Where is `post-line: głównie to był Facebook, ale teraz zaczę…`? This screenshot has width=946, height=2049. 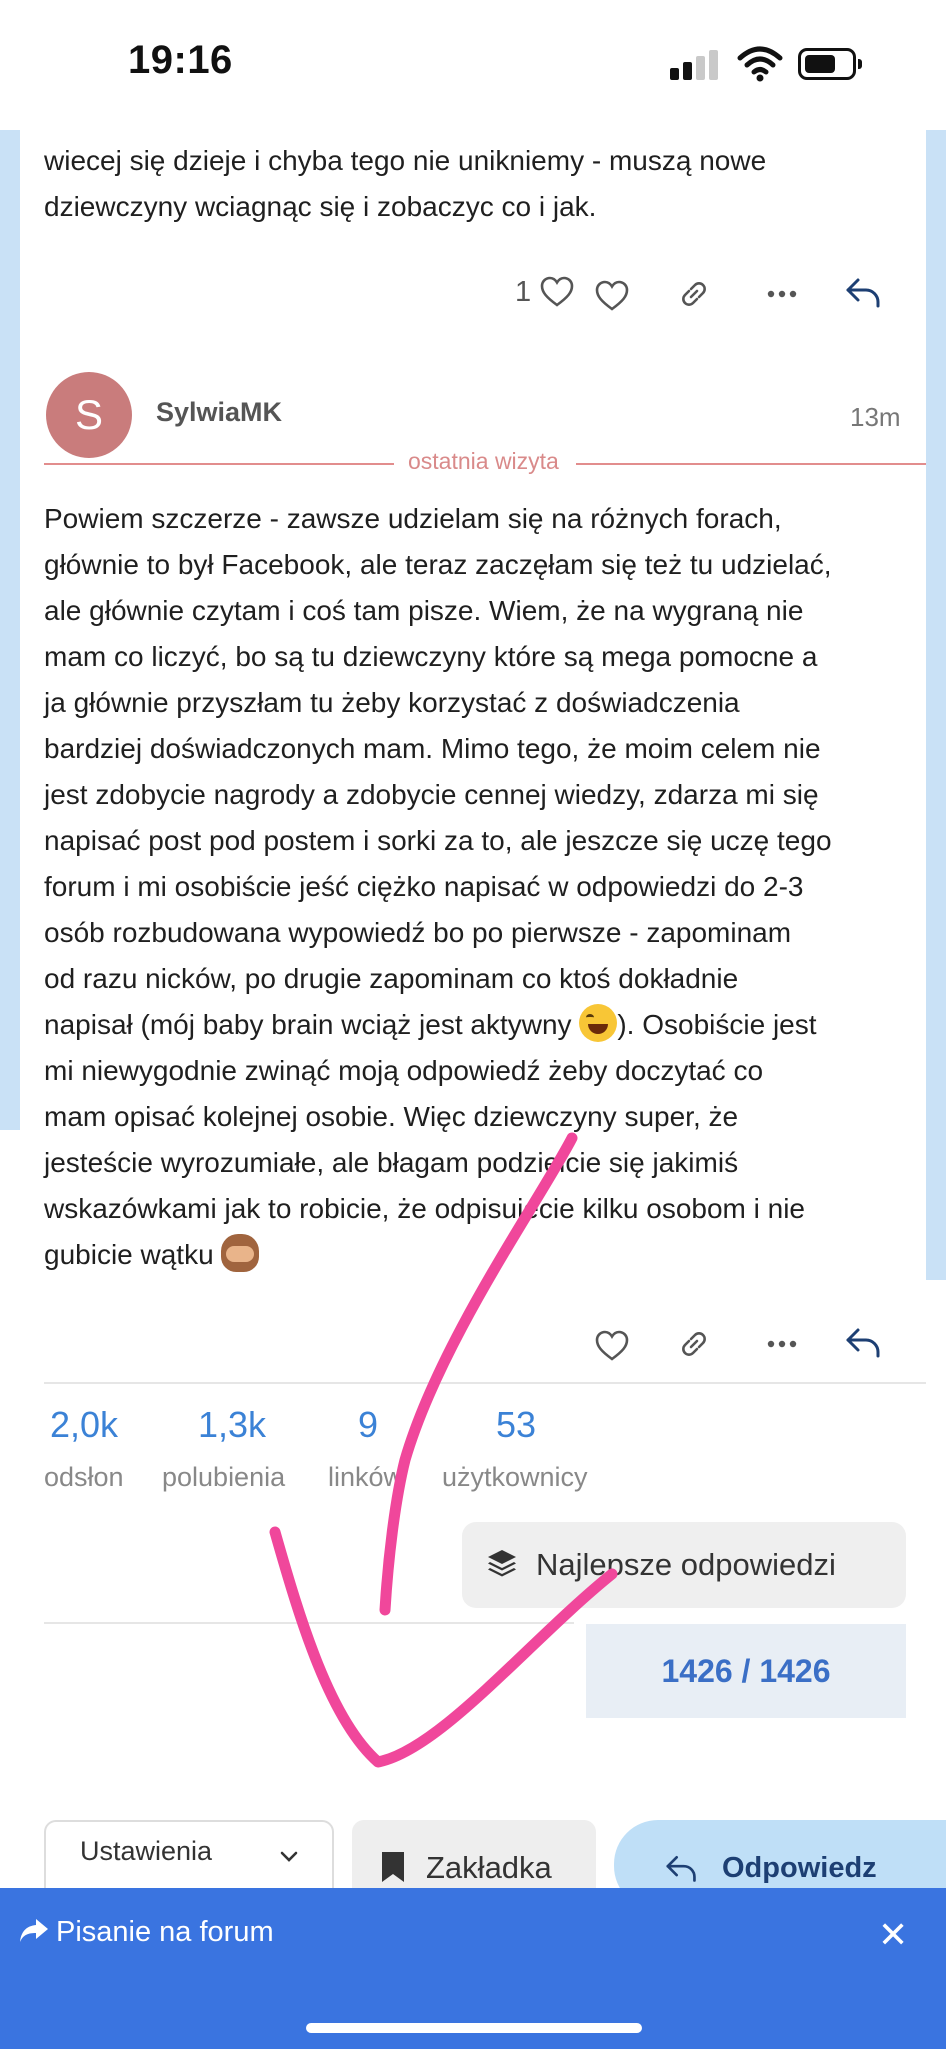 post-line: głównie to był Facebook, ale teraz zaczę… is located at coordinates (438, 564).